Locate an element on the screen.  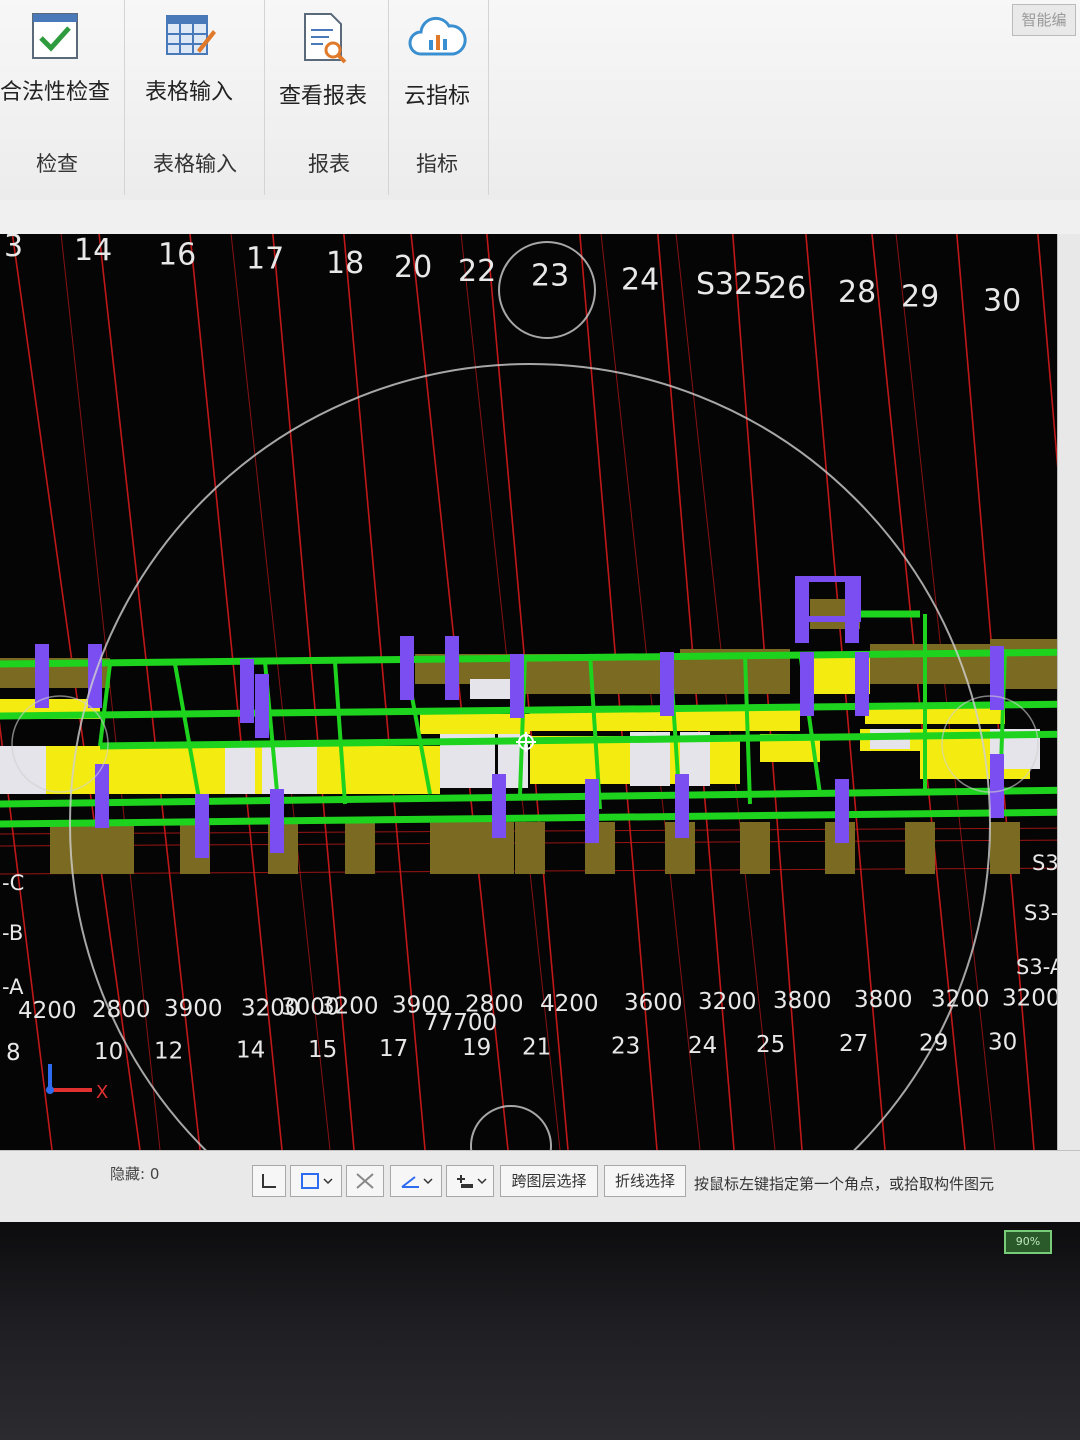
orbit-handle-bottom is located at coordinates (511, 1127).